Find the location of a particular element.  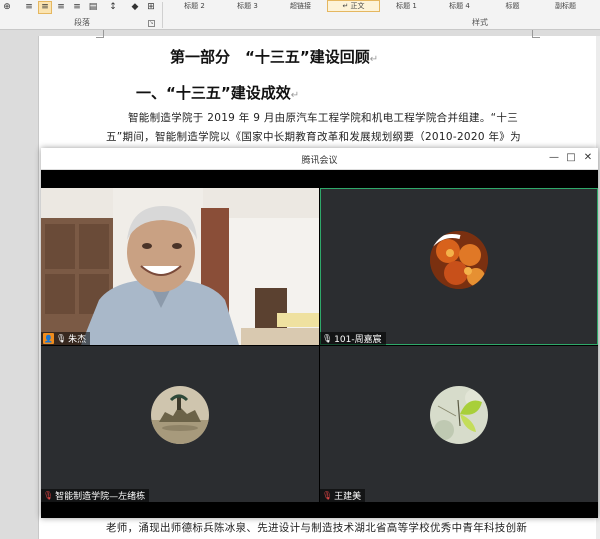

video-bottom-band is located at coordinates (319, 510).